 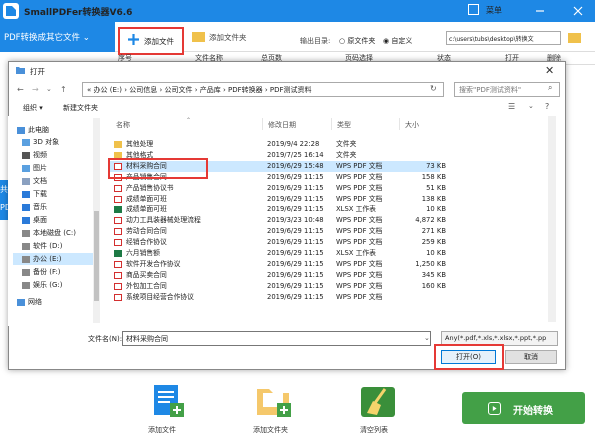 What do you see at coordinates (284, 231) in the screenshot?
I see `file-row: 劳动合同合同 2019/6/29 11:15 WPS PDF 文档 271 KB` at bounding box center [284, 231].